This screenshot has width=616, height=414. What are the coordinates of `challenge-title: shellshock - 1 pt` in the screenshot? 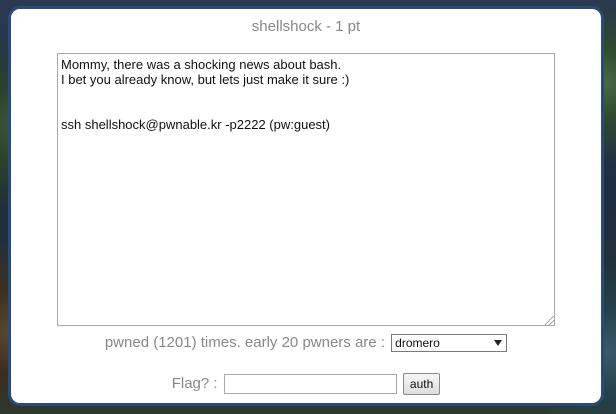 It's located at (306, 26).